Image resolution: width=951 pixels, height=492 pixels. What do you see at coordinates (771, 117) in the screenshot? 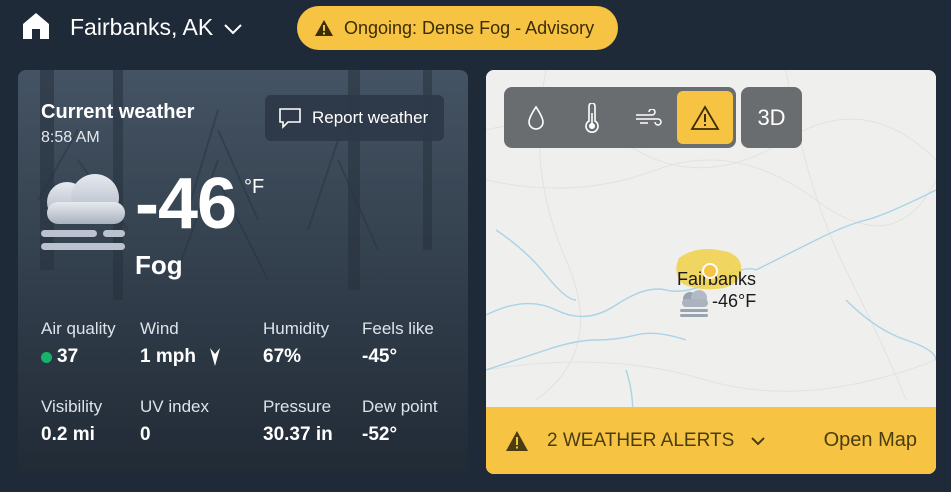
I see `map-3d-button: 3D` at bounding box center [771, 117].